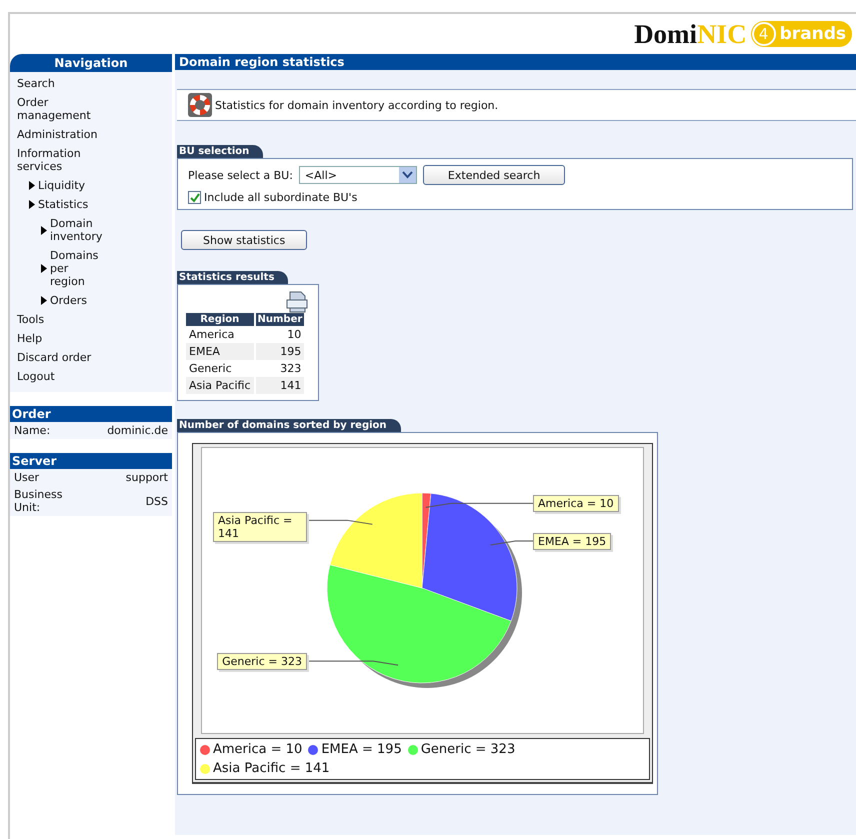 The height and width of the screenshot is (839, 856). I want to click on nav-link: Information services, so click(63, 160).